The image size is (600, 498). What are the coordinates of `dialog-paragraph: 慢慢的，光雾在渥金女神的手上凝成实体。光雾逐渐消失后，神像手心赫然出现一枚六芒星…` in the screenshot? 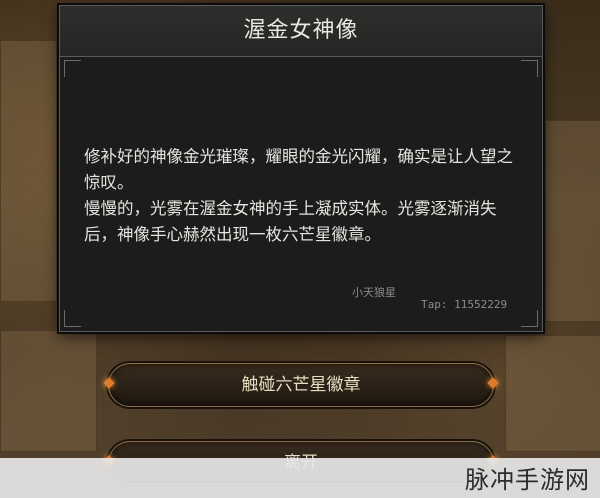 It's located at (290, 221).